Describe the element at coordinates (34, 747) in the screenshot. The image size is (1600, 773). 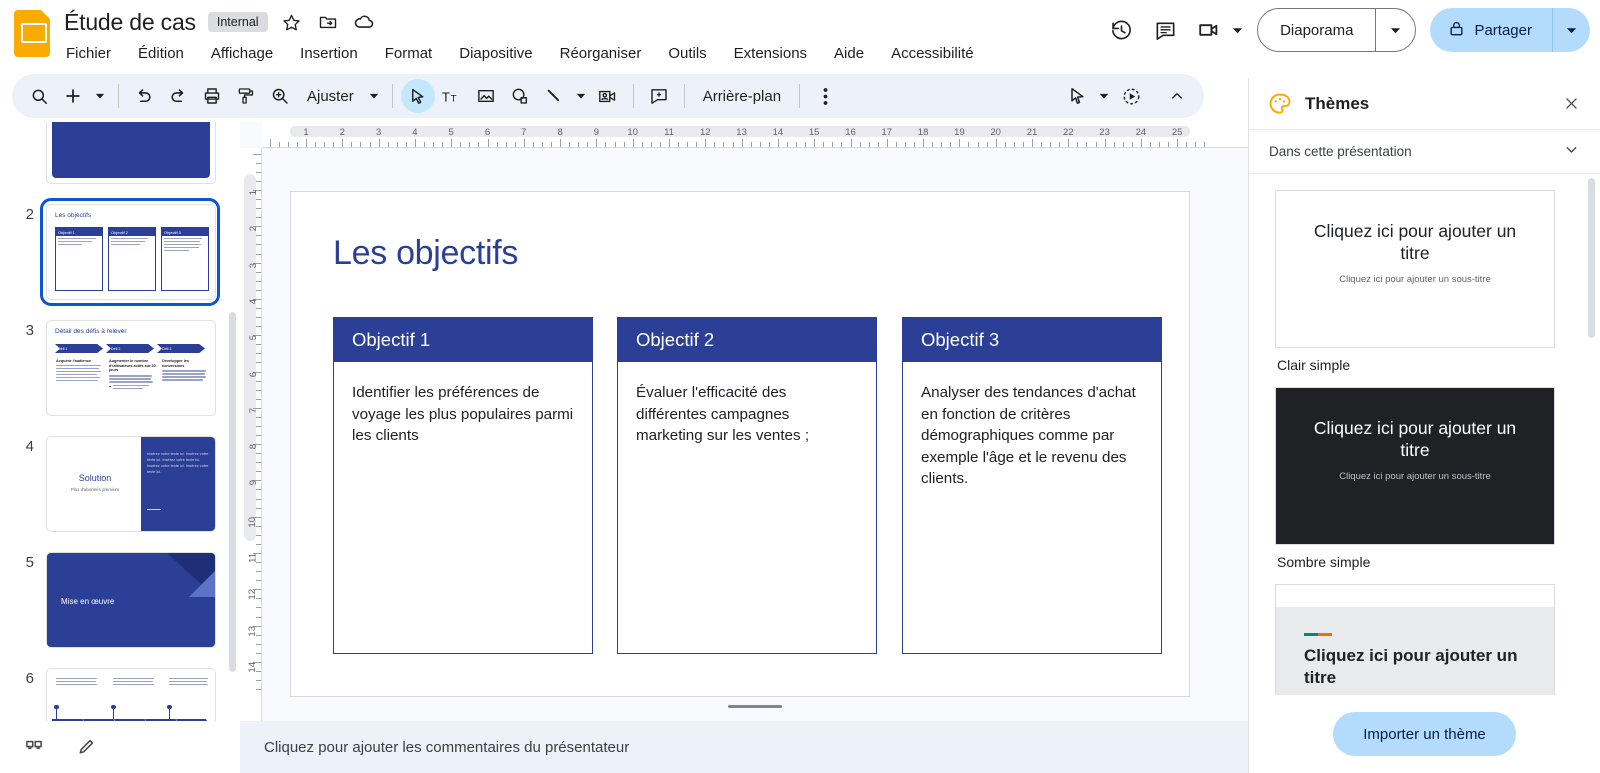
I see `grid-view-icon` at that location.